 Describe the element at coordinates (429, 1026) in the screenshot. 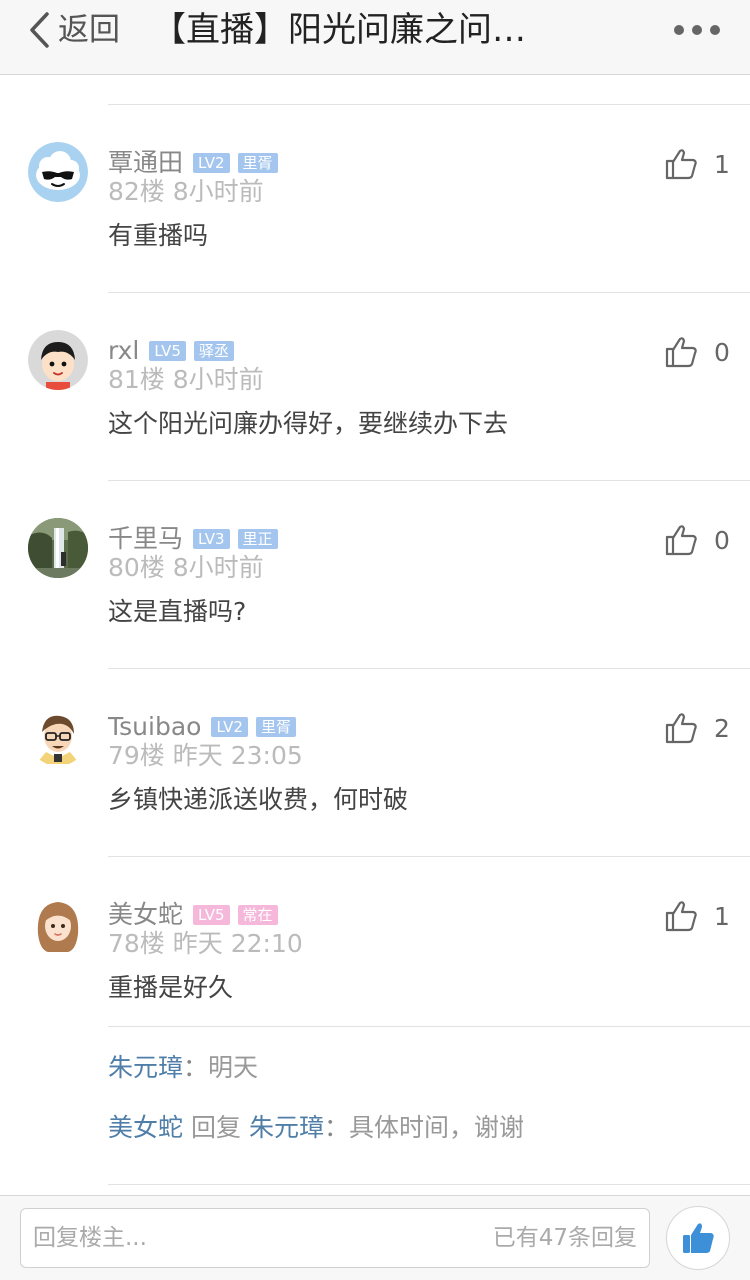

I see `reply-divider` at that location.